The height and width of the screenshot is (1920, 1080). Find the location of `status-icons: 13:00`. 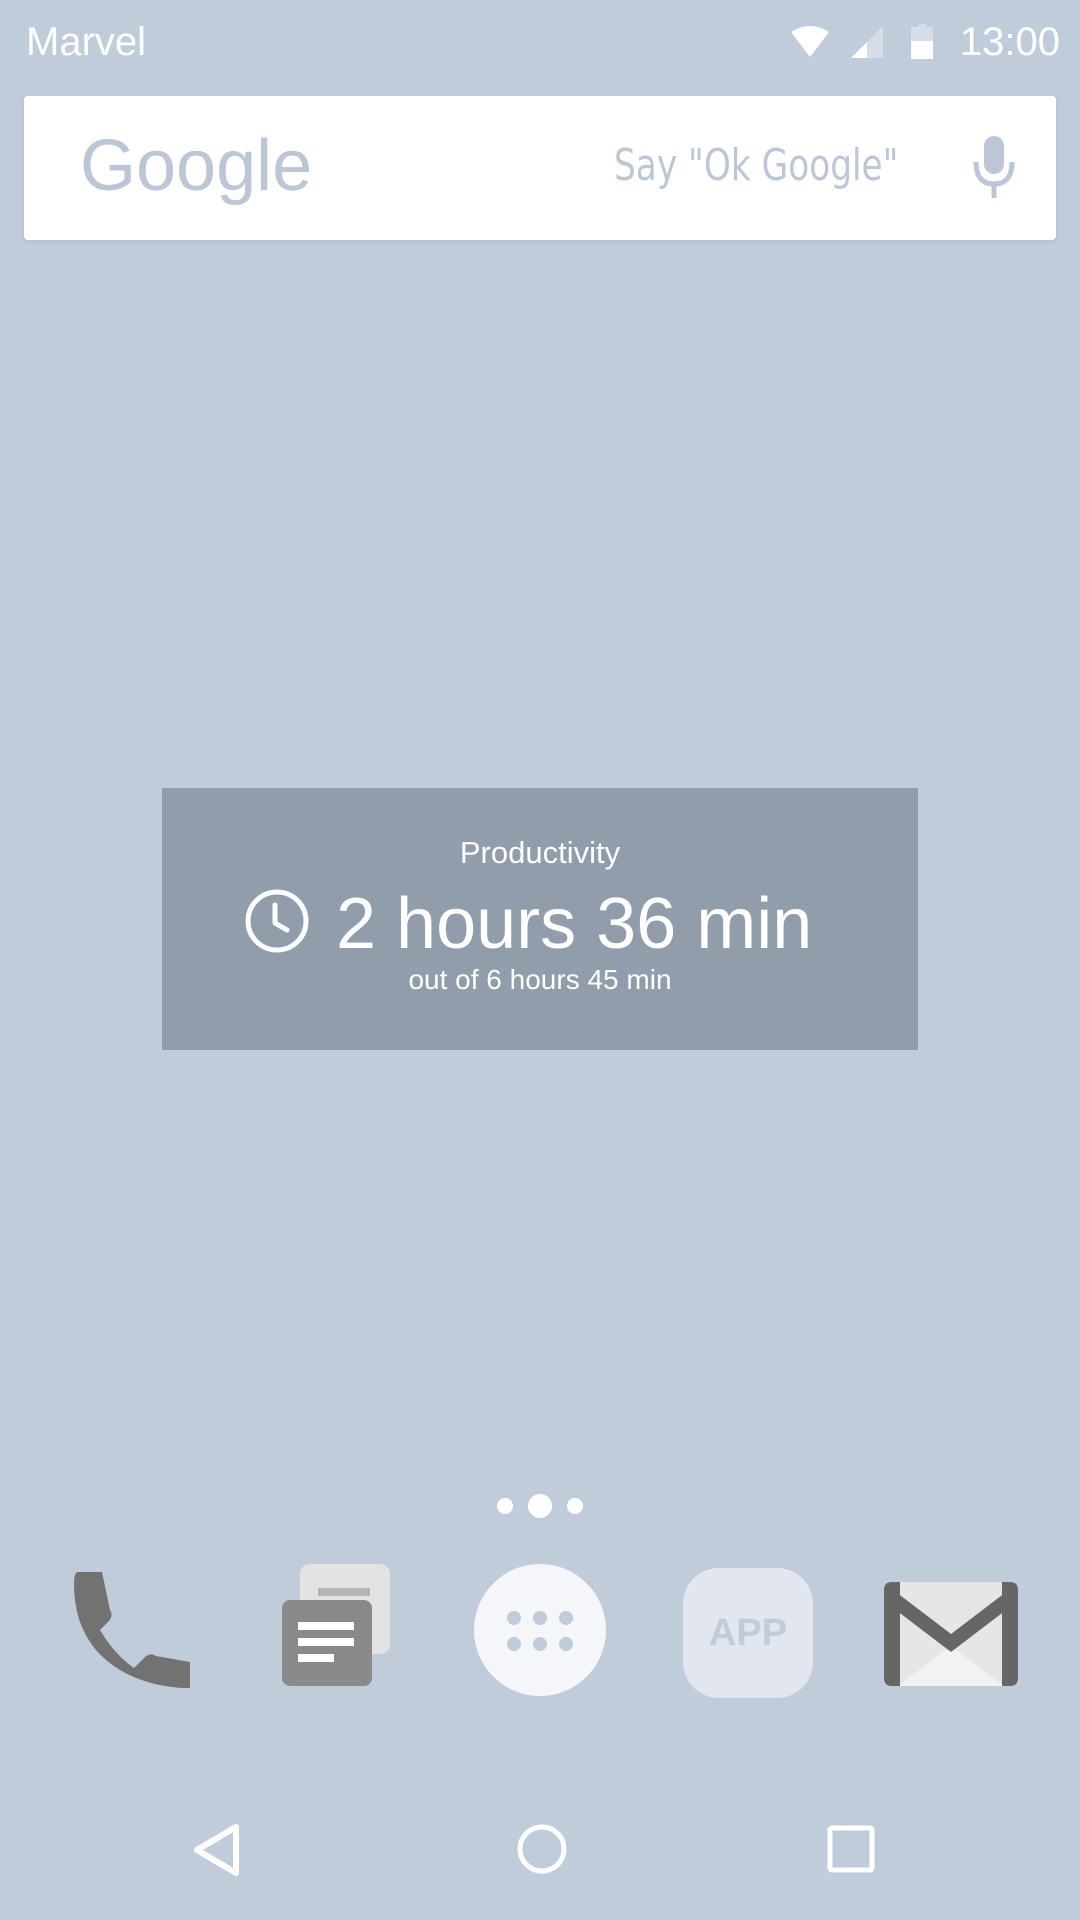

status-icons: 13:00 is located at coordinates (925, 42).